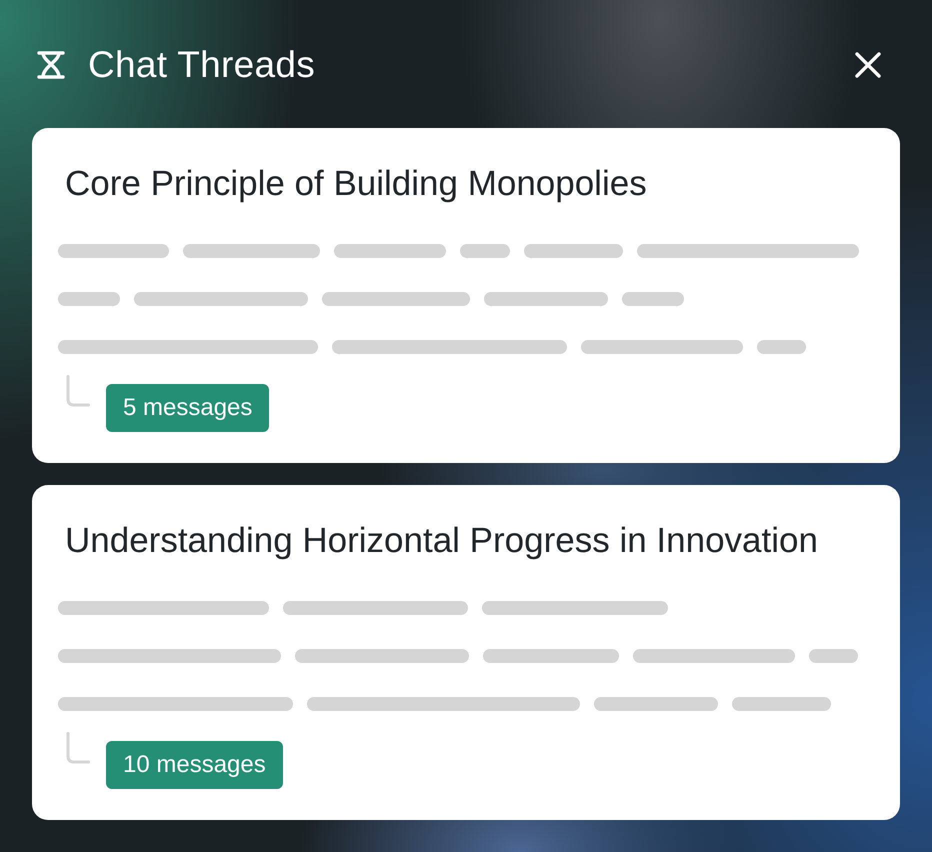 The height and width of the screenshot is (852, 932). I want to click on thread-title: Core Principle of Building Monopolies, so click(356, 184).